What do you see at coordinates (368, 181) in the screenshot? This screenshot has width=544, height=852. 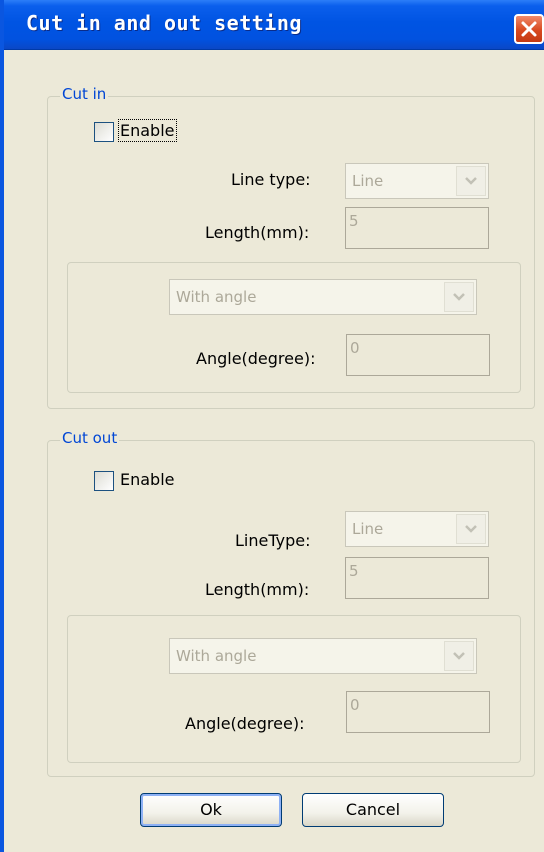 I see `cut-in-line-type-value: Line` at bounding box center [368, 181].